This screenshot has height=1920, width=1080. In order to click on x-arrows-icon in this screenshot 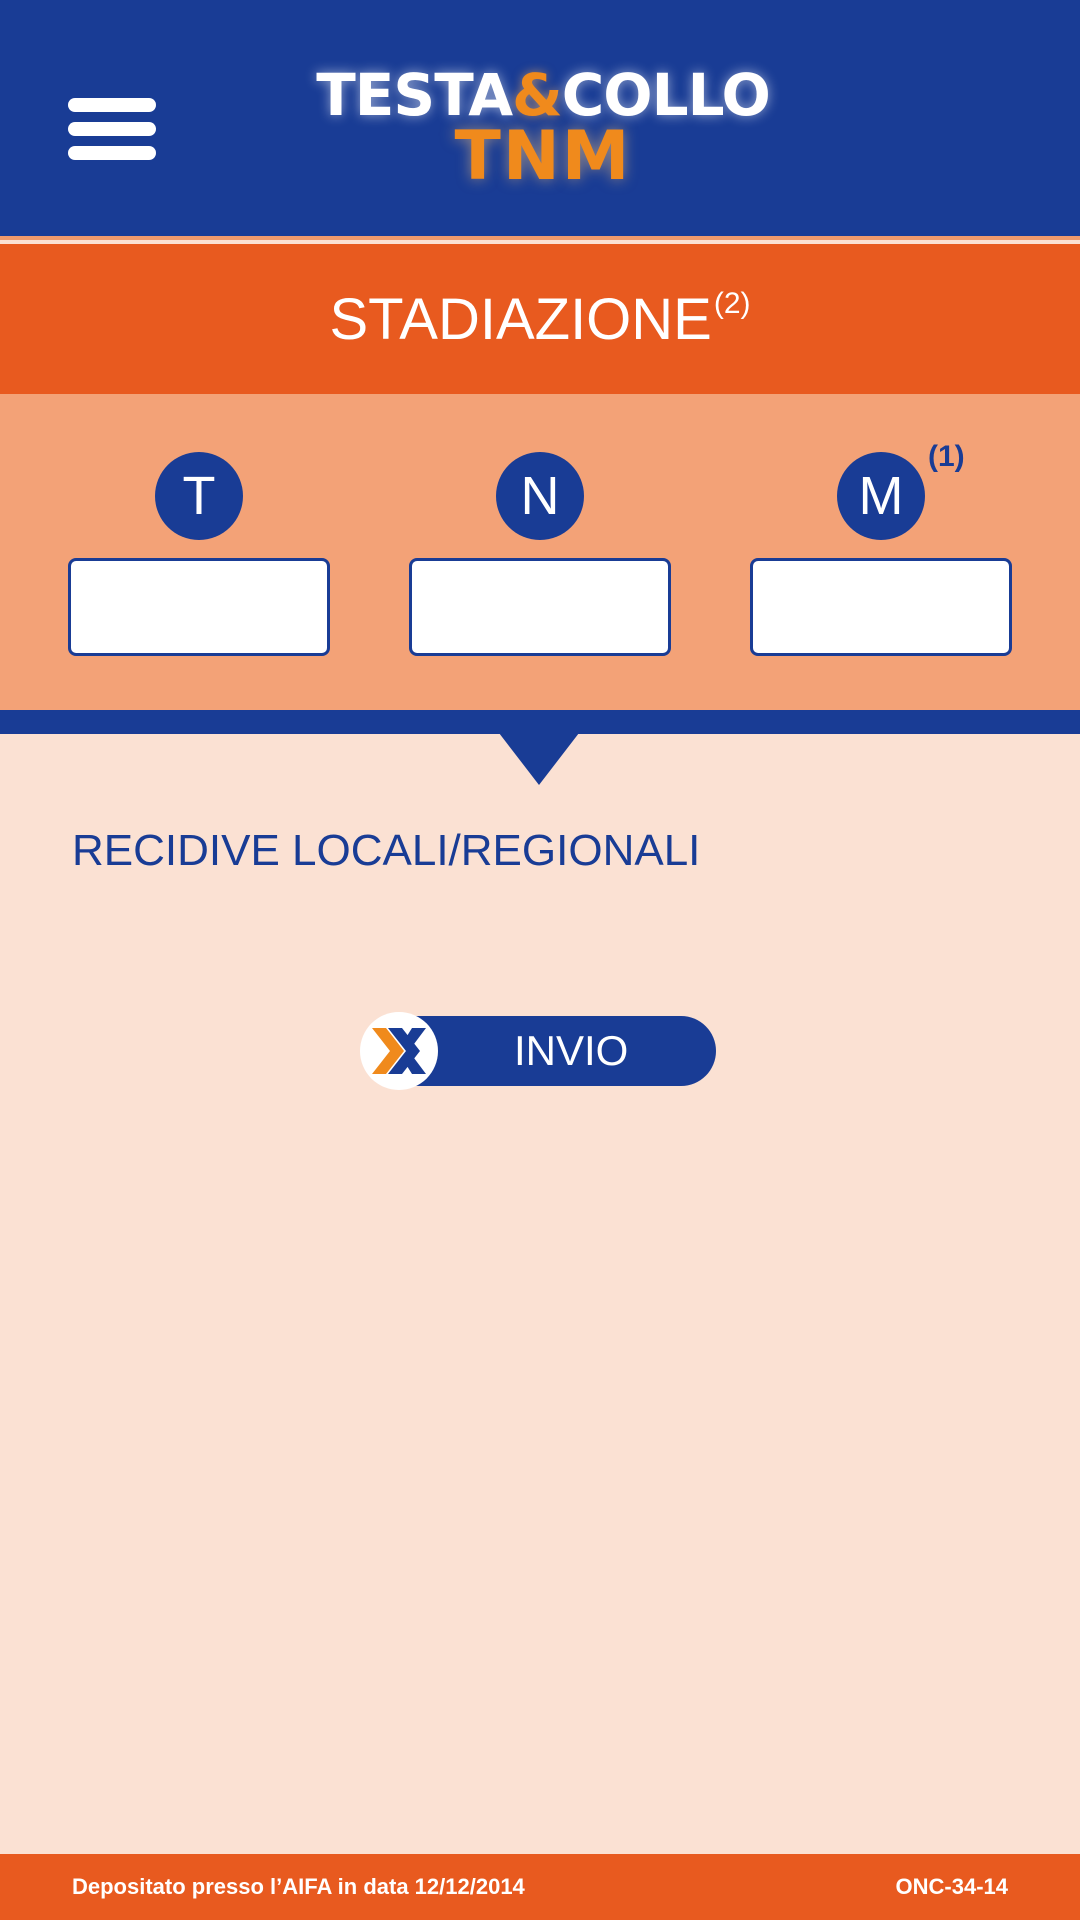, I will do `click(399, 1051)`.